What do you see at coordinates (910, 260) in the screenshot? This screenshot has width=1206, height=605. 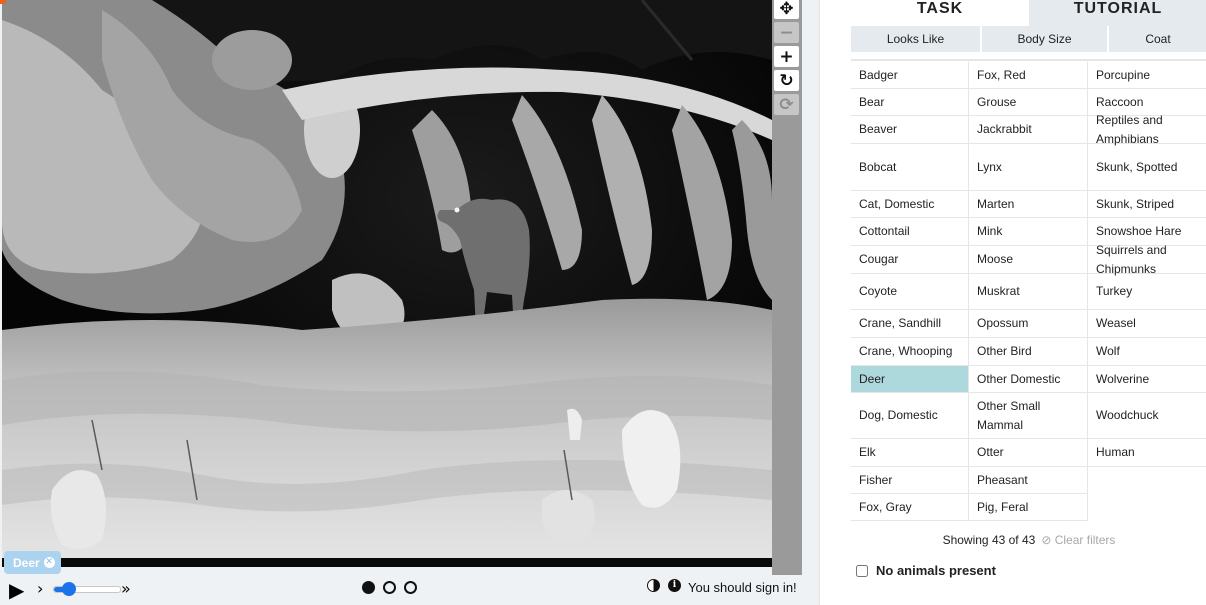 I see `choice-cougar: Cougar` at bounding box center [910, 260].